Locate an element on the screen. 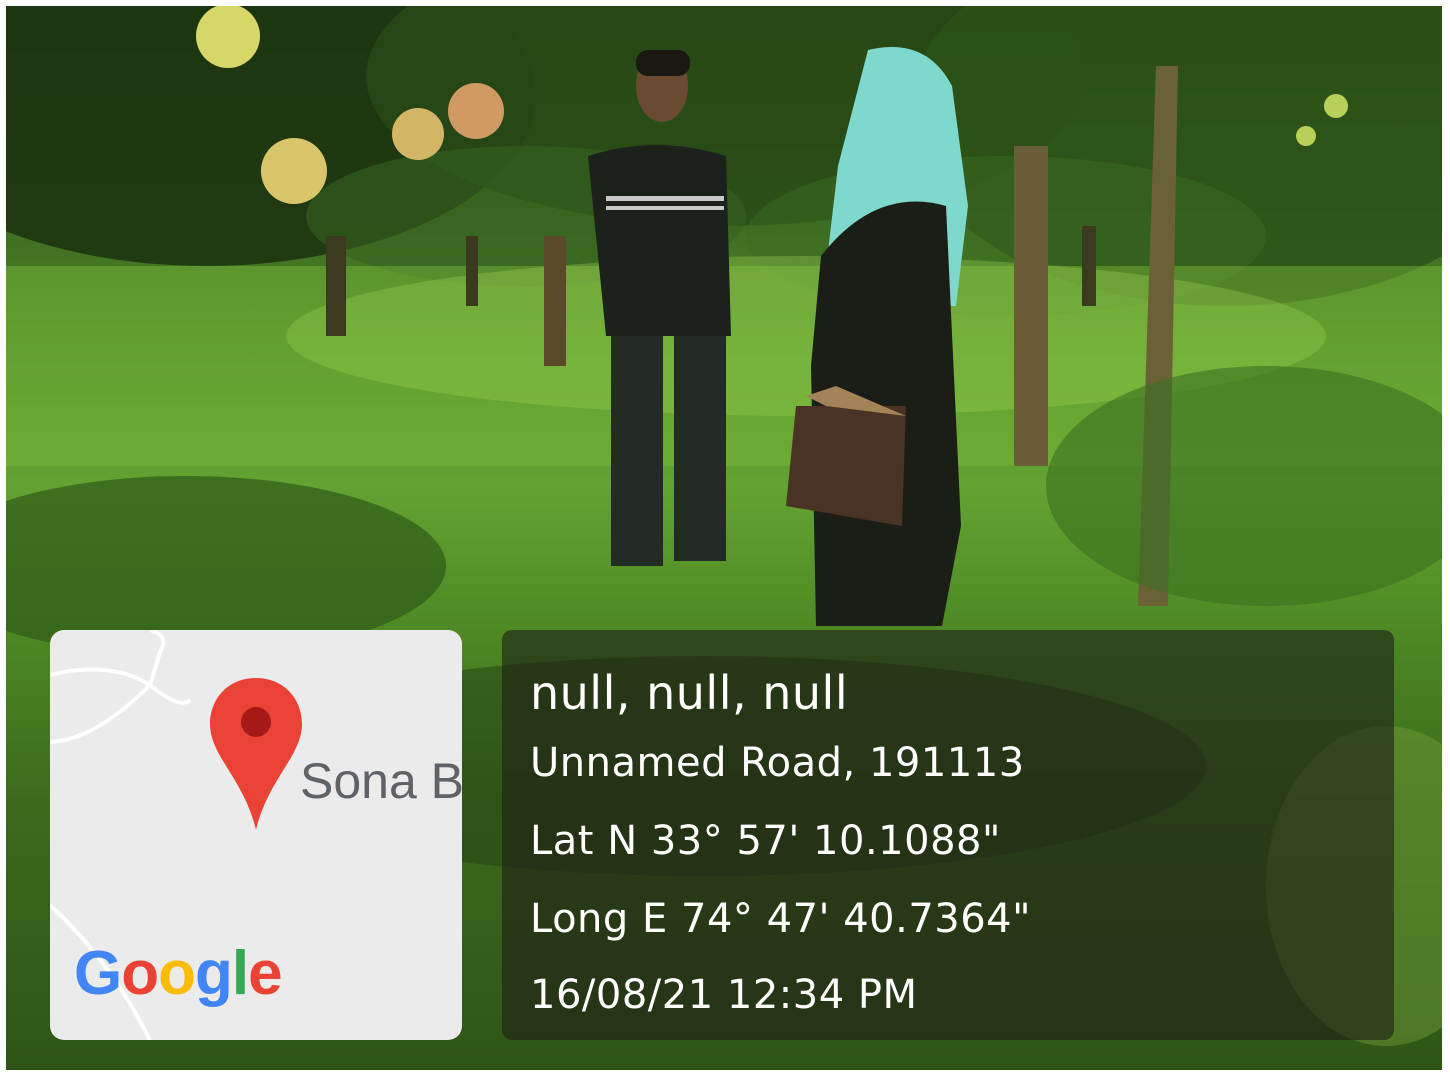 The height and width of the screenshot is (1075, 1450). google-logo: Google is located at coordinates (178, 973).